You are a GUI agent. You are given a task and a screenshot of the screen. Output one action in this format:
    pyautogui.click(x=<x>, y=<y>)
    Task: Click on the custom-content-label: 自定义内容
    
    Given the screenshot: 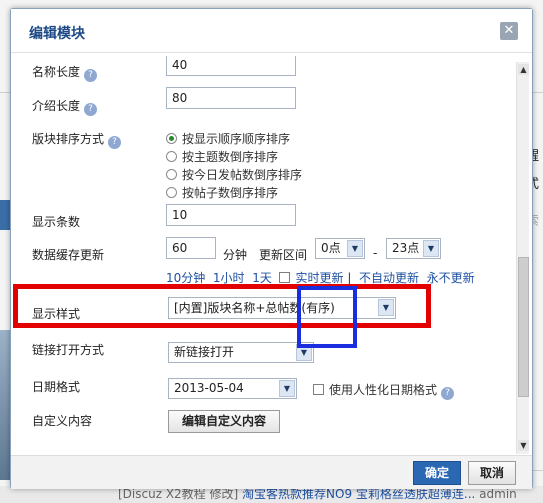 What is the action you would take?
    pyautogui.click(x=62, y=421)
    